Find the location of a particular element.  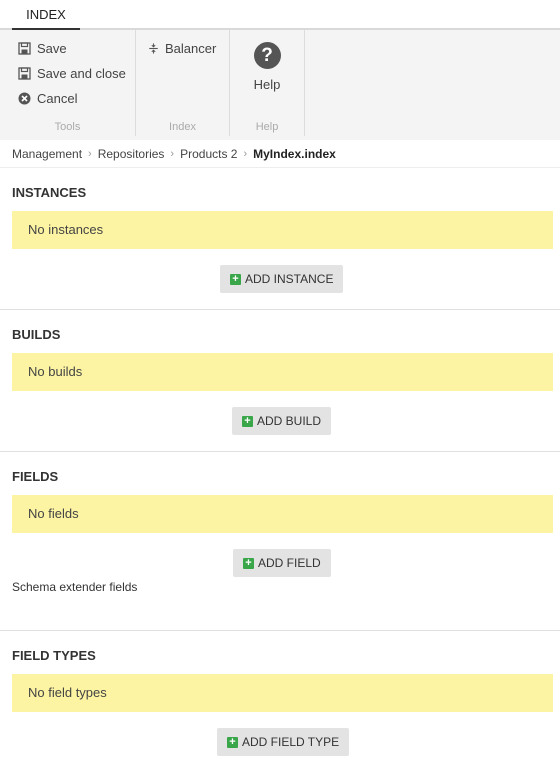

balancer-button: Balancer is located at coordinates (182, 48).